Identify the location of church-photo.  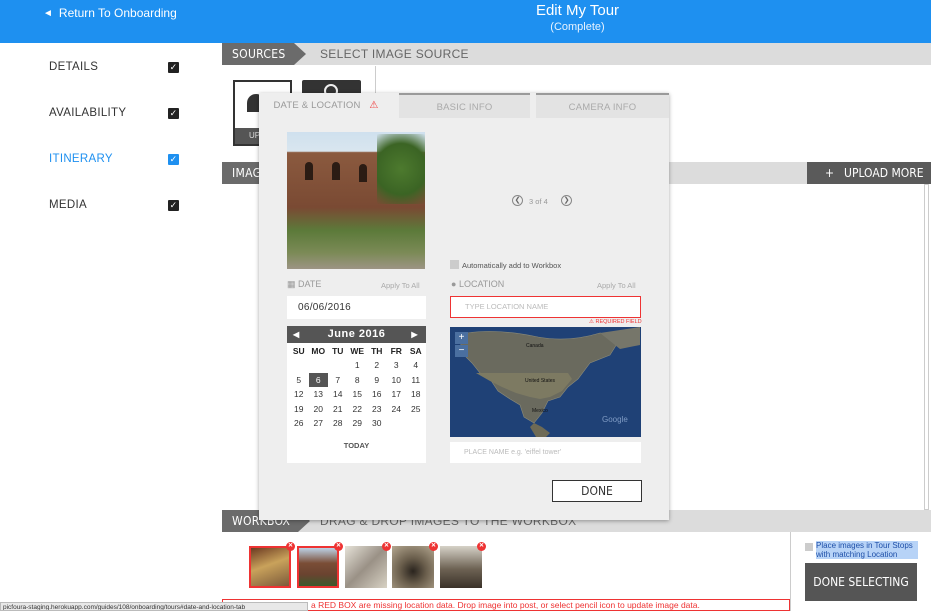
(356, 200).